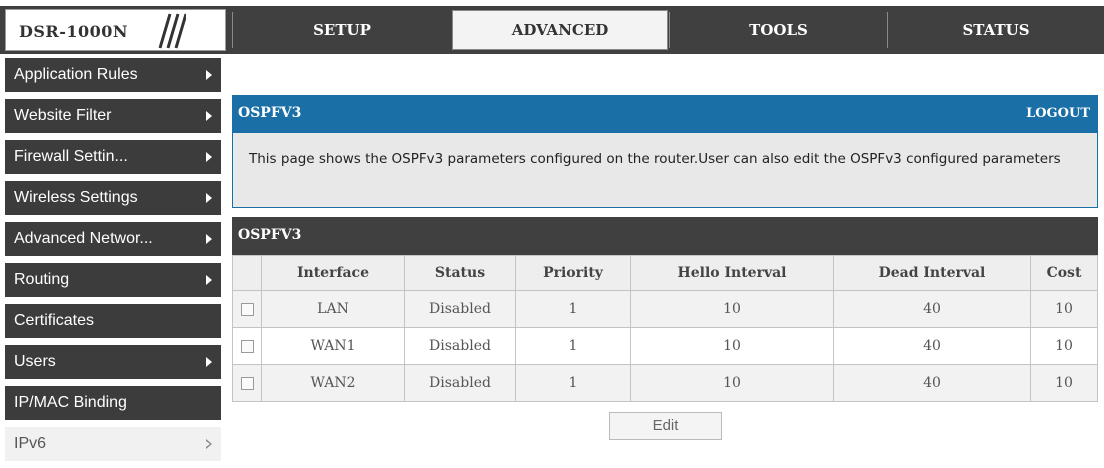 The height and width of the screenshot is (468, 1104). Describe the element at coordinates (778, 30) in the screenshot. I see `tab-tools: TOOLS` at that location.